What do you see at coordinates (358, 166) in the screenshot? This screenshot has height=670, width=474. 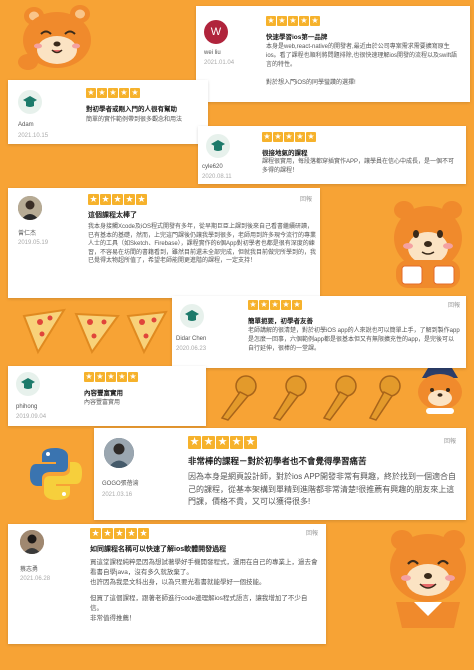 I see `review-body: 課程很實用，每段落都穿插實作APP，讓學員在信心中成長，是一個不可多得的課程！` at bounding box center [358, 166].